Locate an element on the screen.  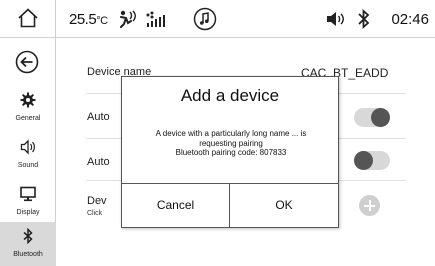
temperature-value: 25.5 is located at coordinates (83, 19).